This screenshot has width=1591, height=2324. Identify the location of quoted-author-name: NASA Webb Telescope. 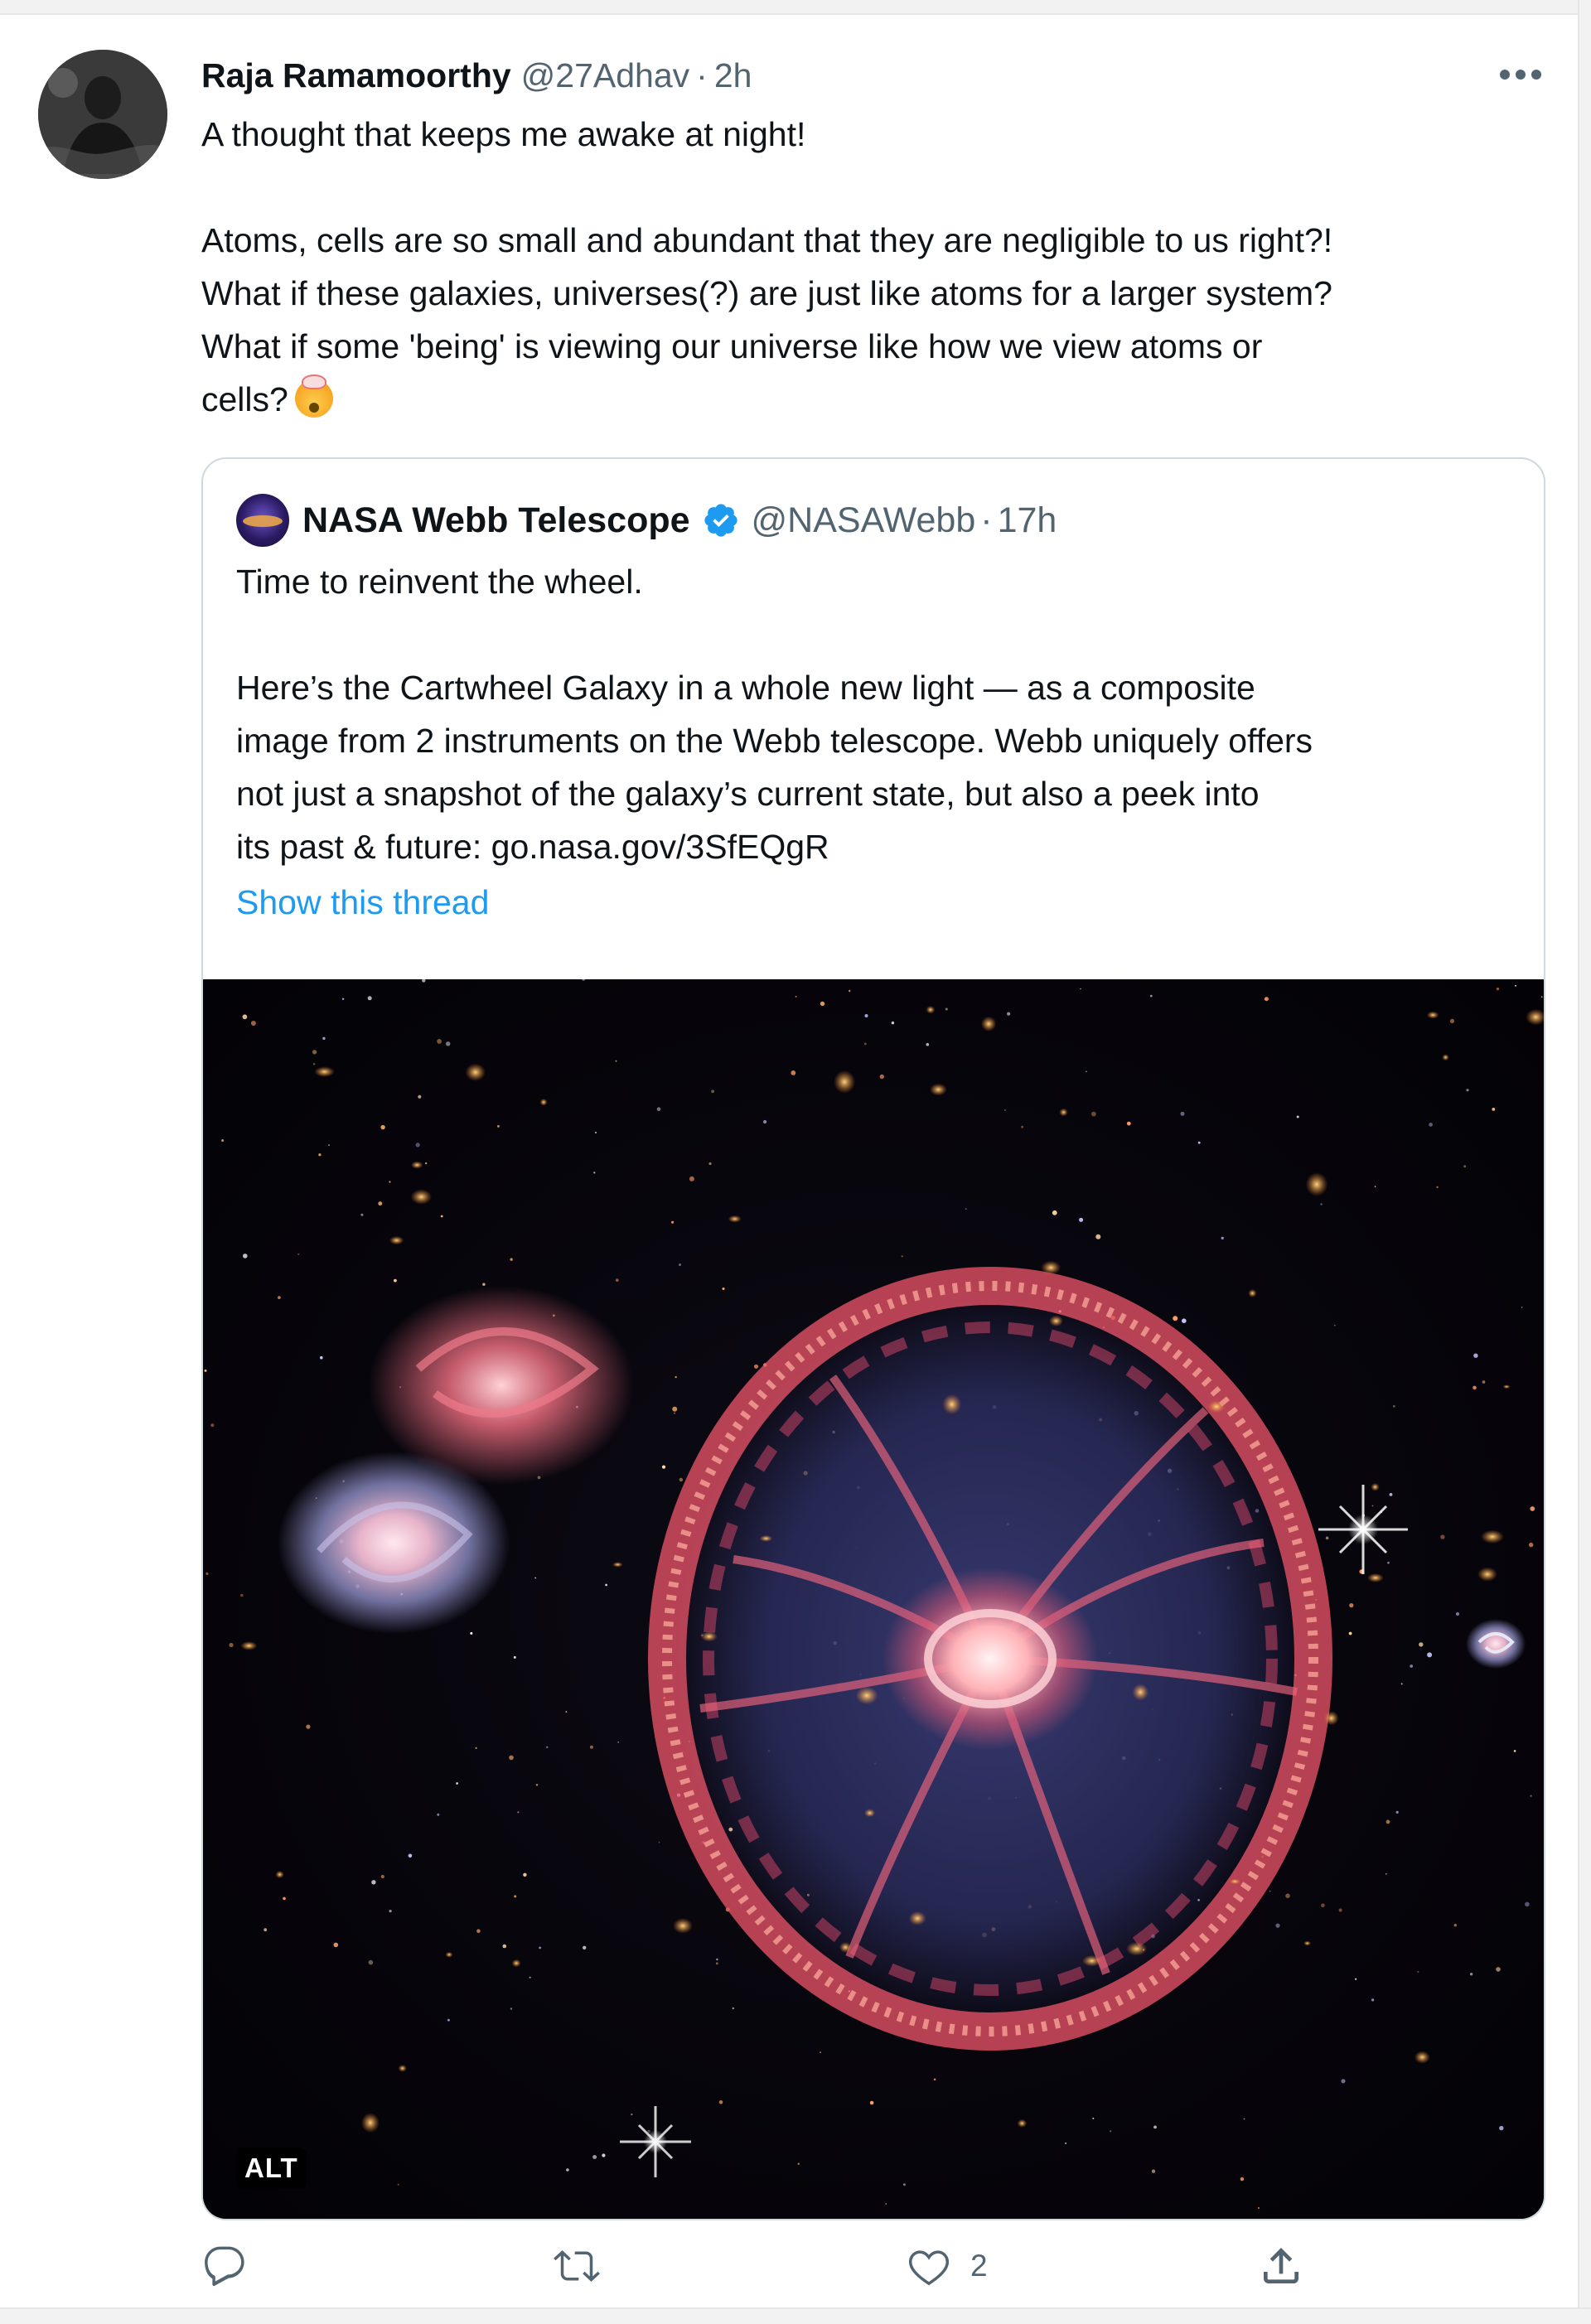
(496, 521).